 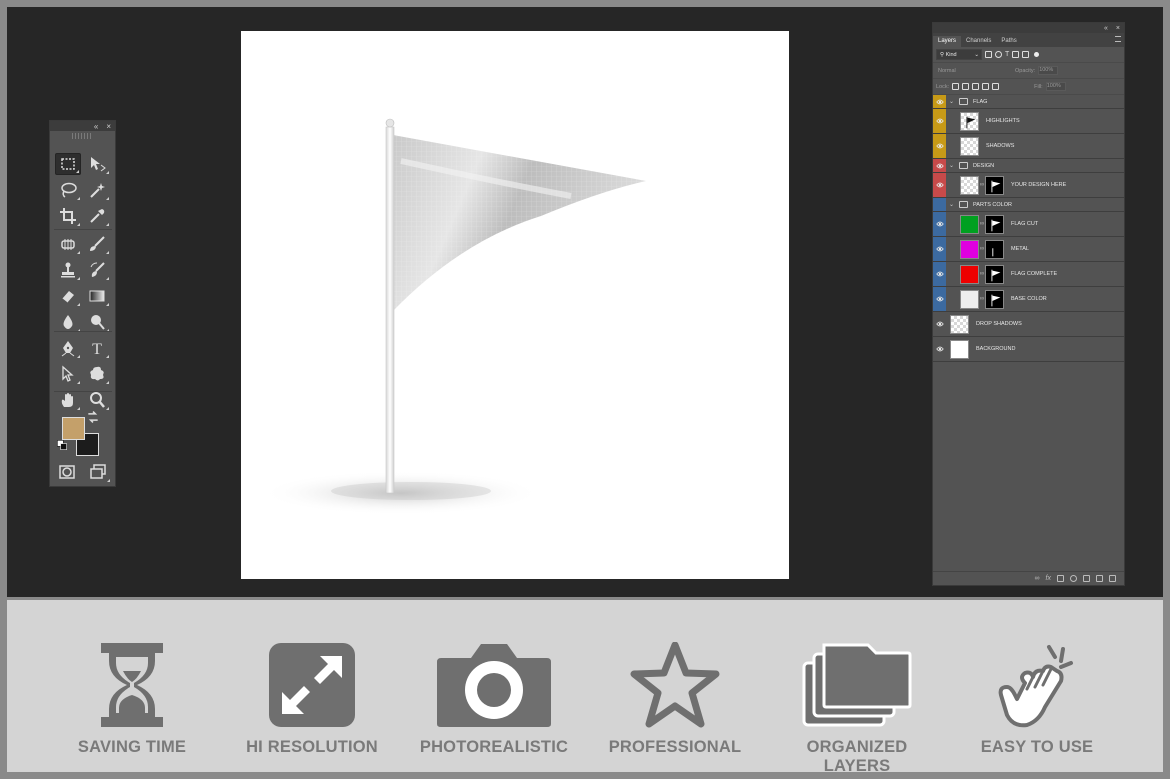 I want to click on rectangular-marquee-tool, so click(x=68, y=164).